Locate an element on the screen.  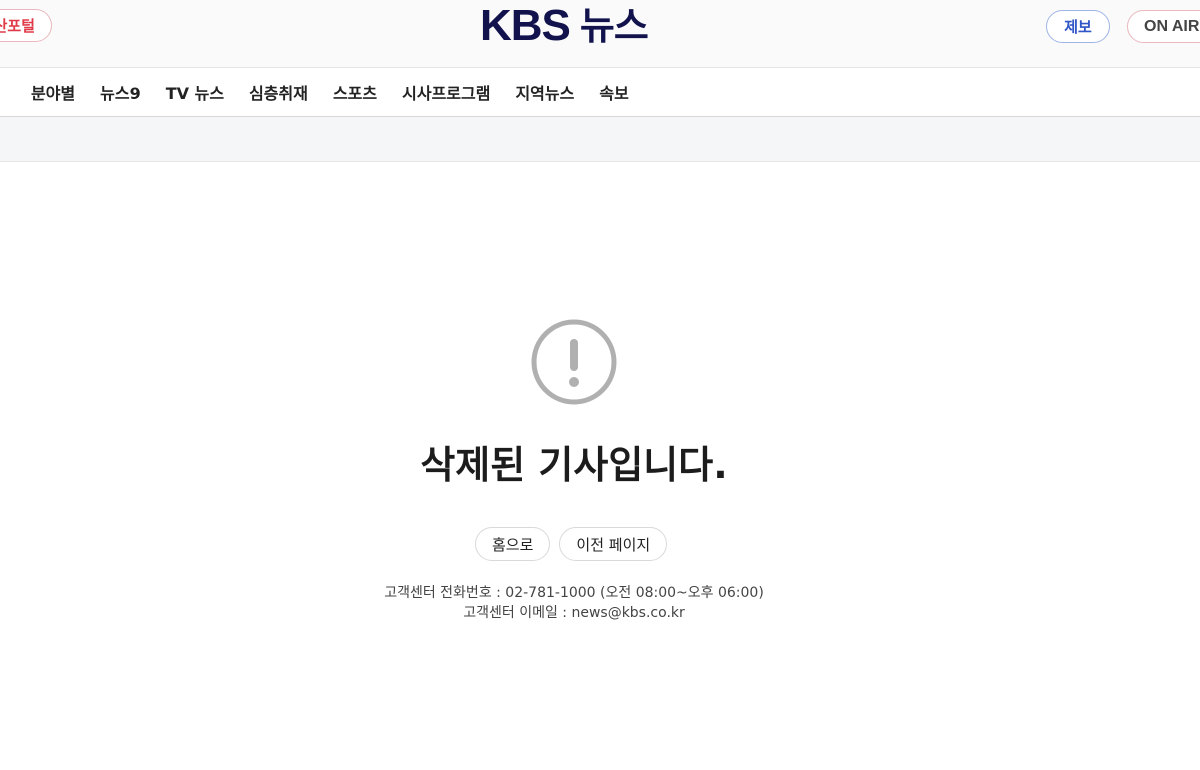
logo-news-text: 뉴스 is located at coordinates (614, 26).